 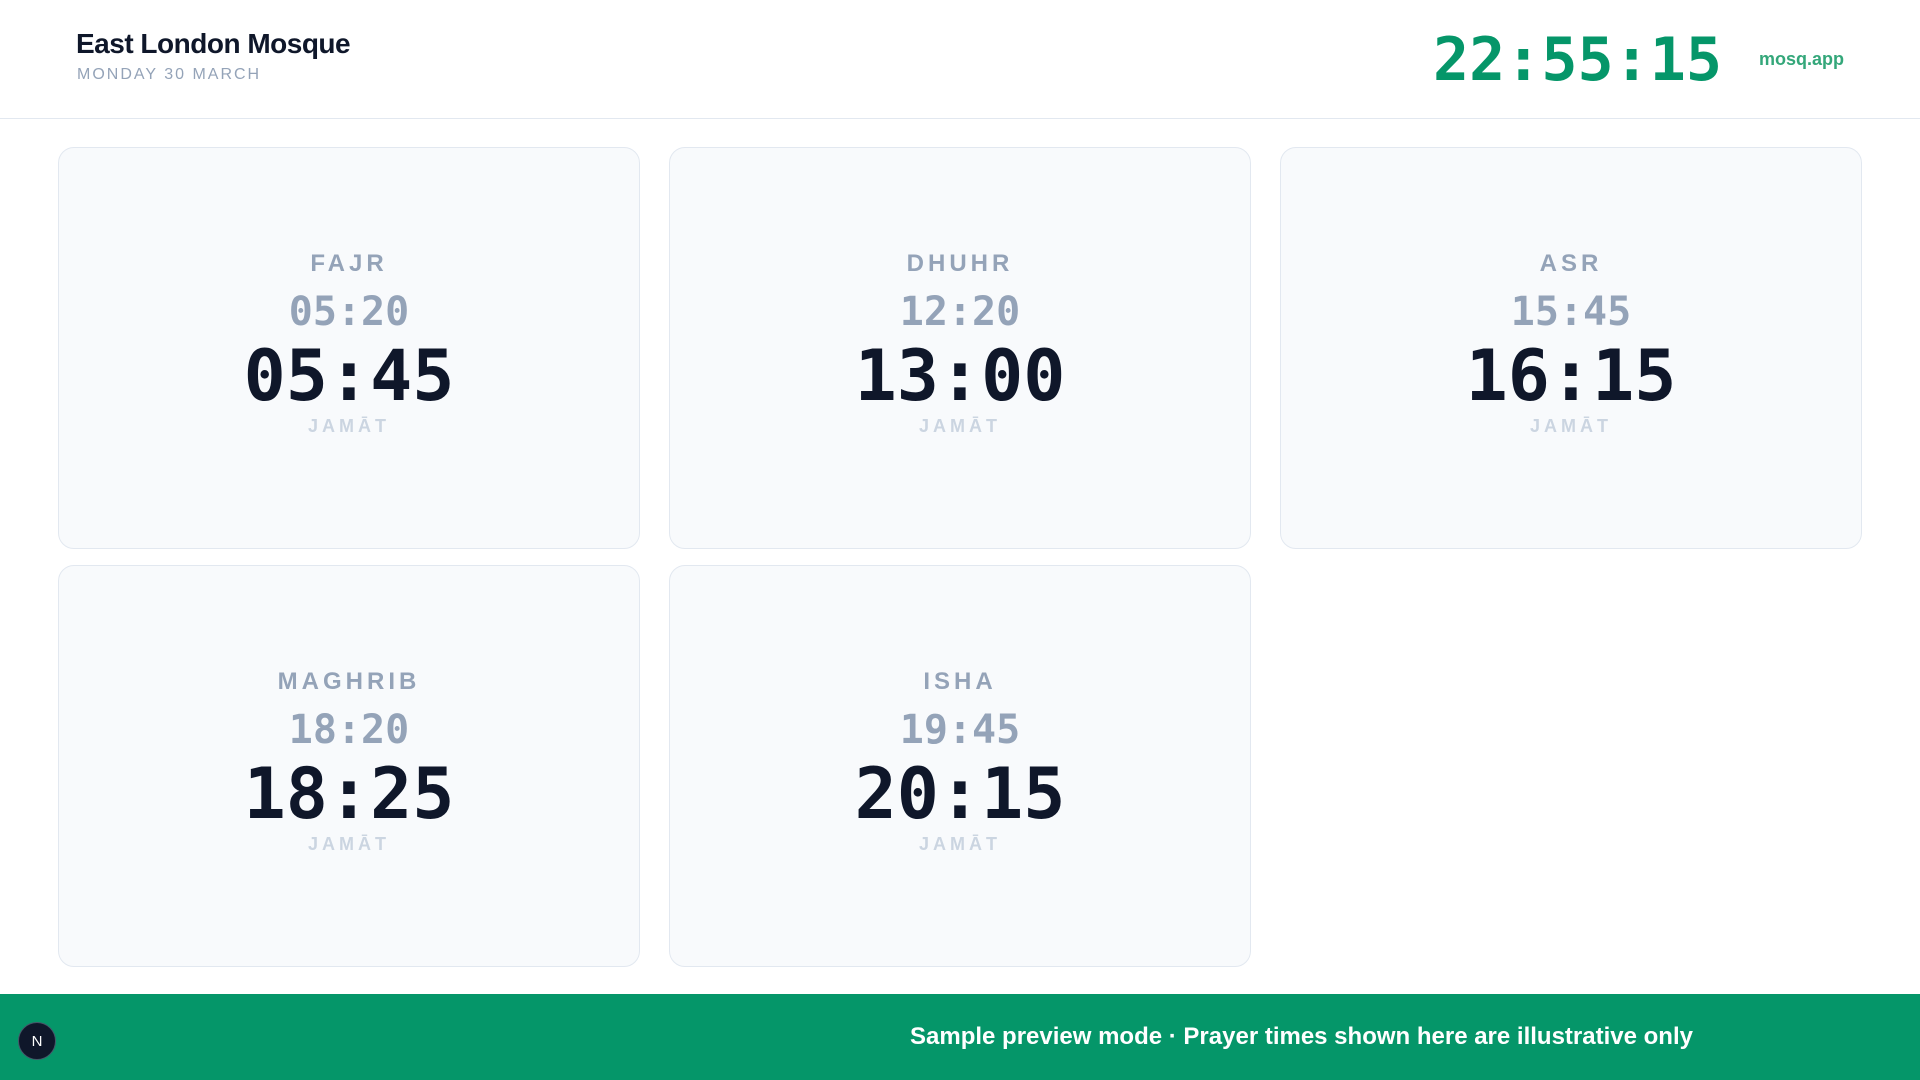 What do you see at coordinates (349, 681) in the screenshot?
I see `prayer-name: MAGHRIB` at bounding box center [349, 681].